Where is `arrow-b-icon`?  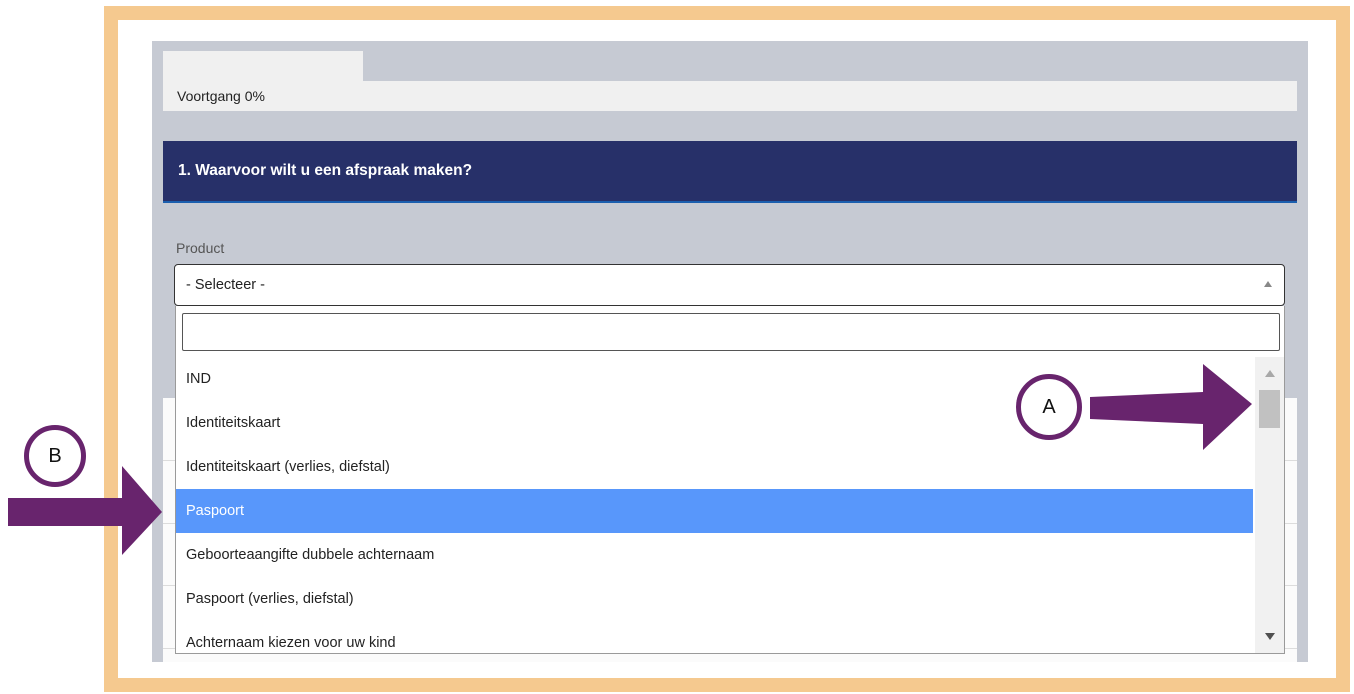 arrow-b-icon is located at coordinates (85, 510).